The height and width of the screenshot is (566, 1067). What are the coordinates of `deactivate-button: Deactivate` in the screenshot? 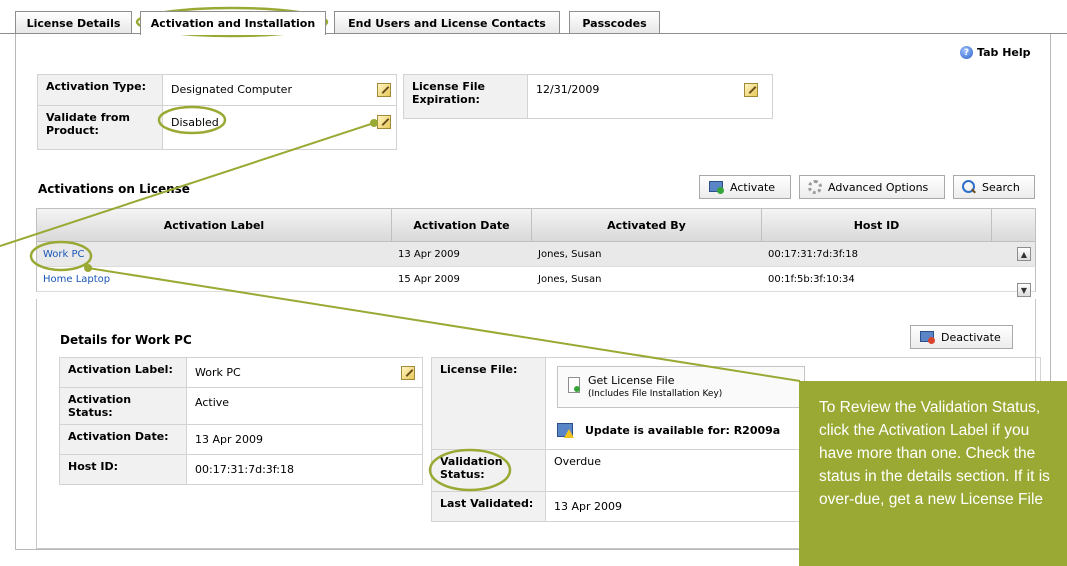 It's located at (961, 337).